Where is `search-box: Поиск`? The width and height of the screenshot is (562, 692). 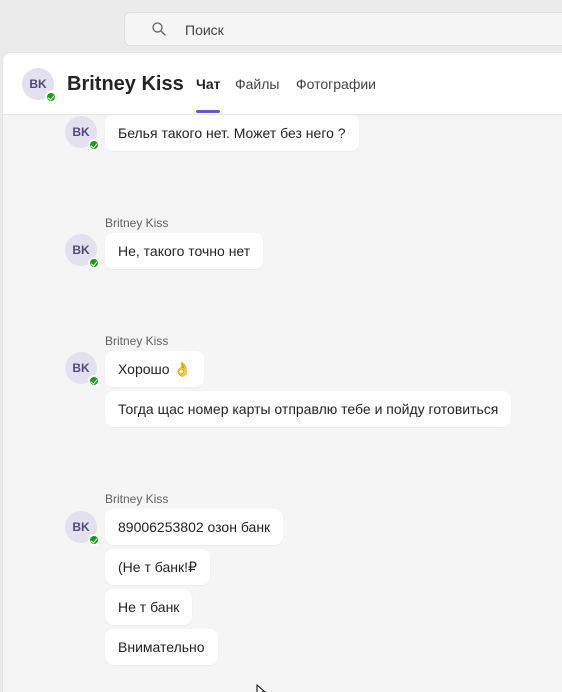
search-box: Поиск is located at coordinates (343, 29).